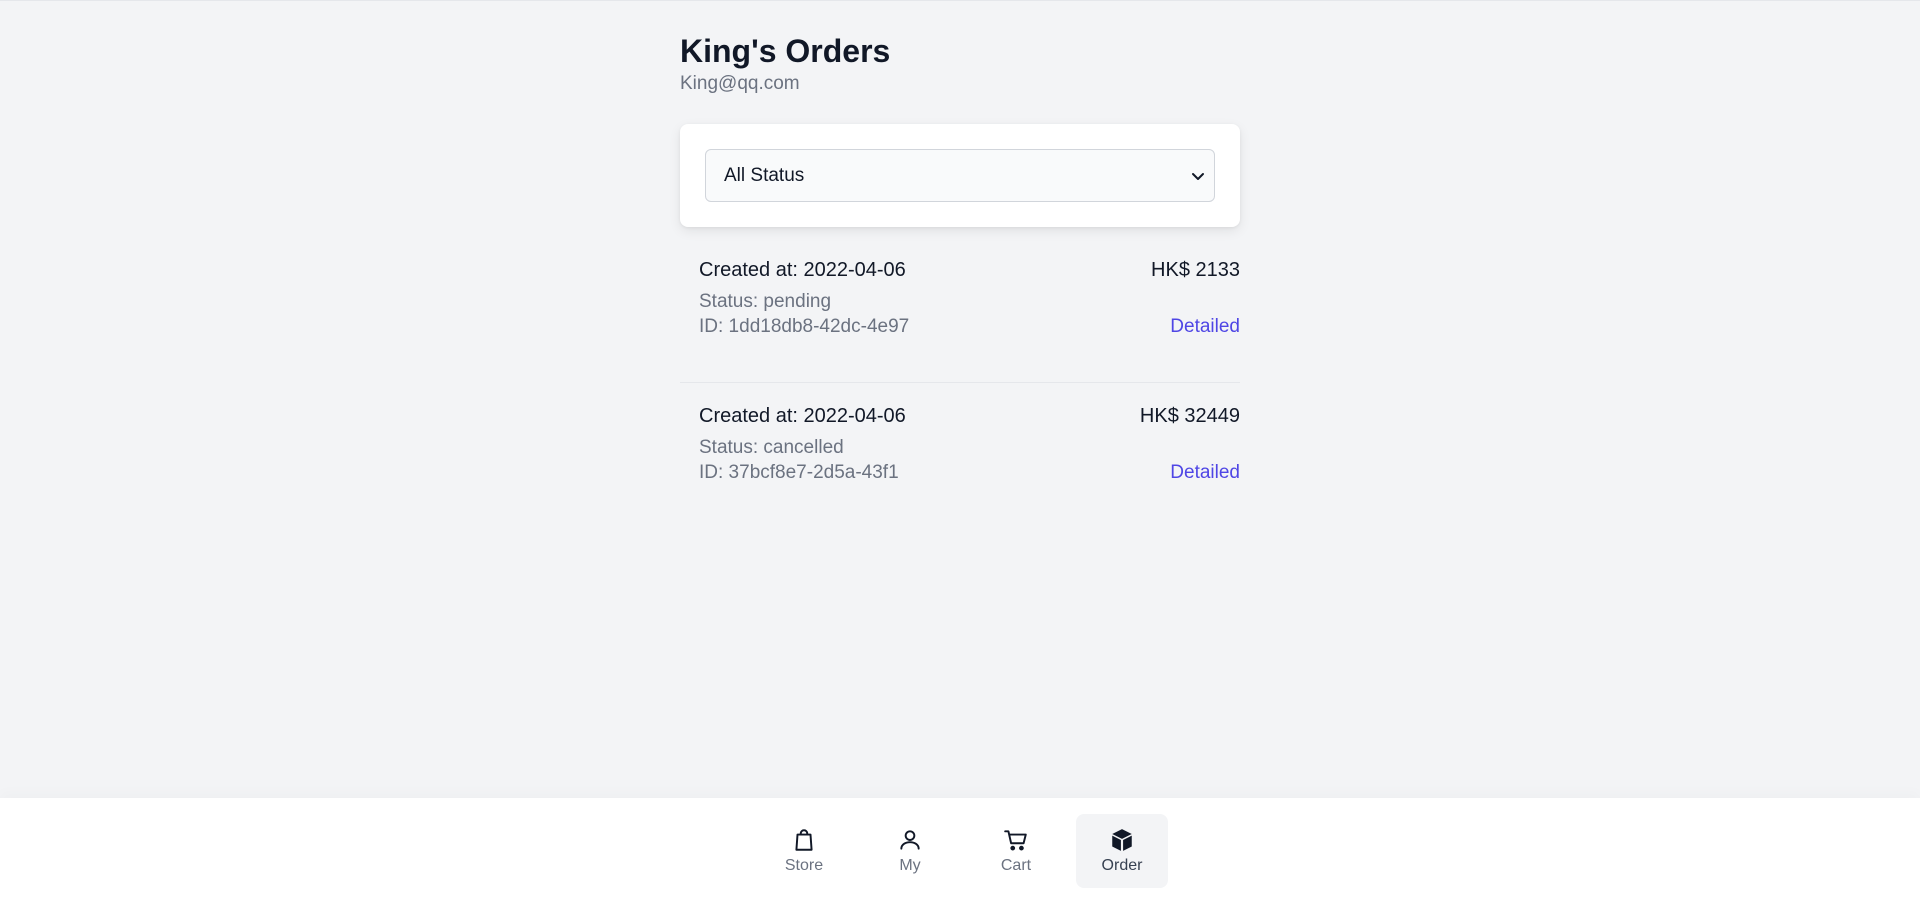 Image resolution: width=1920 pixels, height=902 pixels. Describe the element at coordinates (799, 472) in the screenshot. I see `order-id: ID: 37bcf8e7-2d5a-43f1` at that location.